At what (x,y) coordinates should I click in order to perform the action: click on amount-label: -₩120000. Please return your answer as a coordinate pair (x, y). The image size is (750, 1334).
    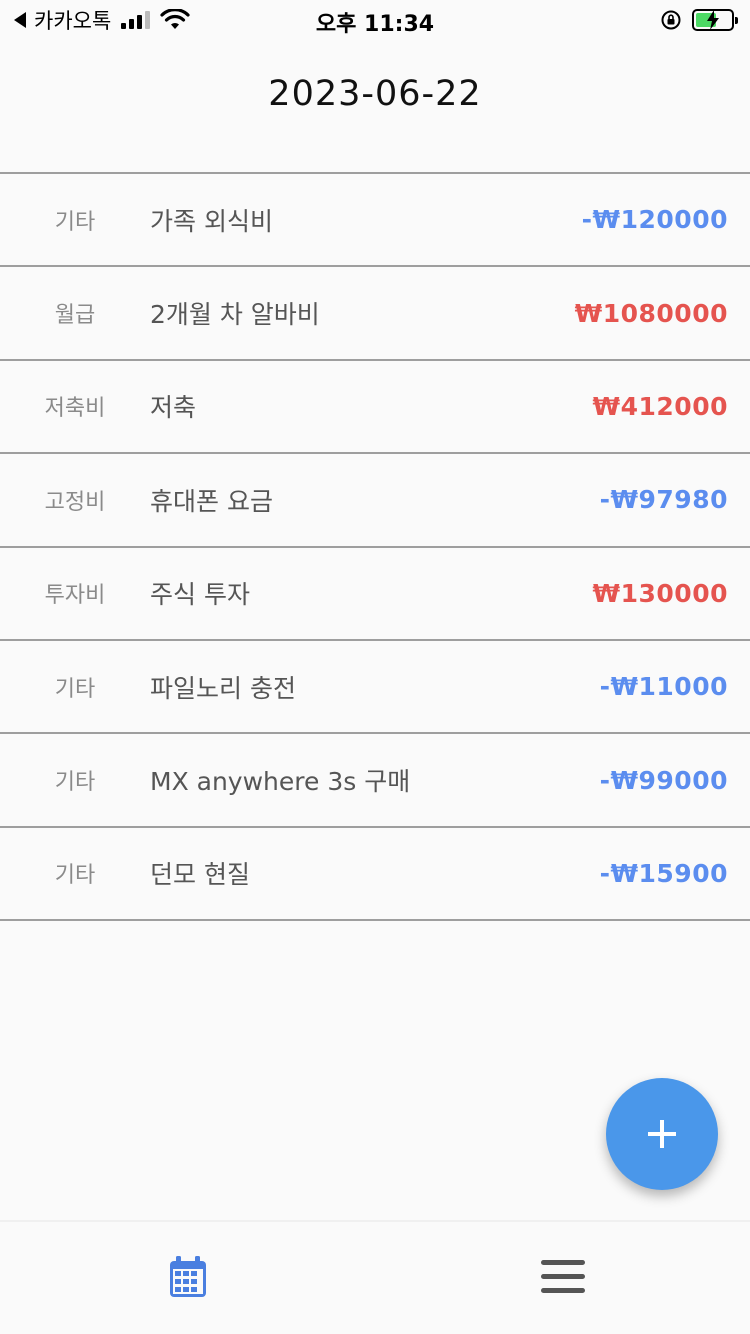
    Looking at the image, I should click on (654, 220).